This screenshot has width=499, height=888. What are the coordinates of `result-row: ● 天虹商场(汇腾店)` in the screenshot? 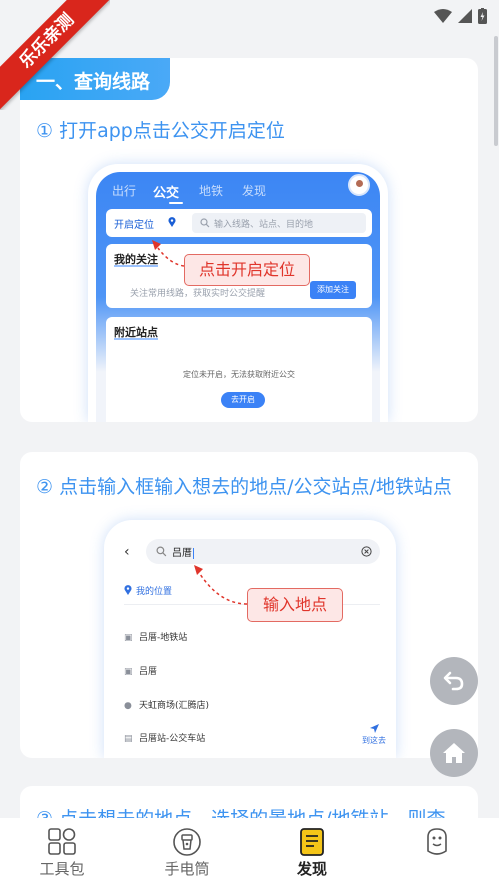 It's located at (166, 704).